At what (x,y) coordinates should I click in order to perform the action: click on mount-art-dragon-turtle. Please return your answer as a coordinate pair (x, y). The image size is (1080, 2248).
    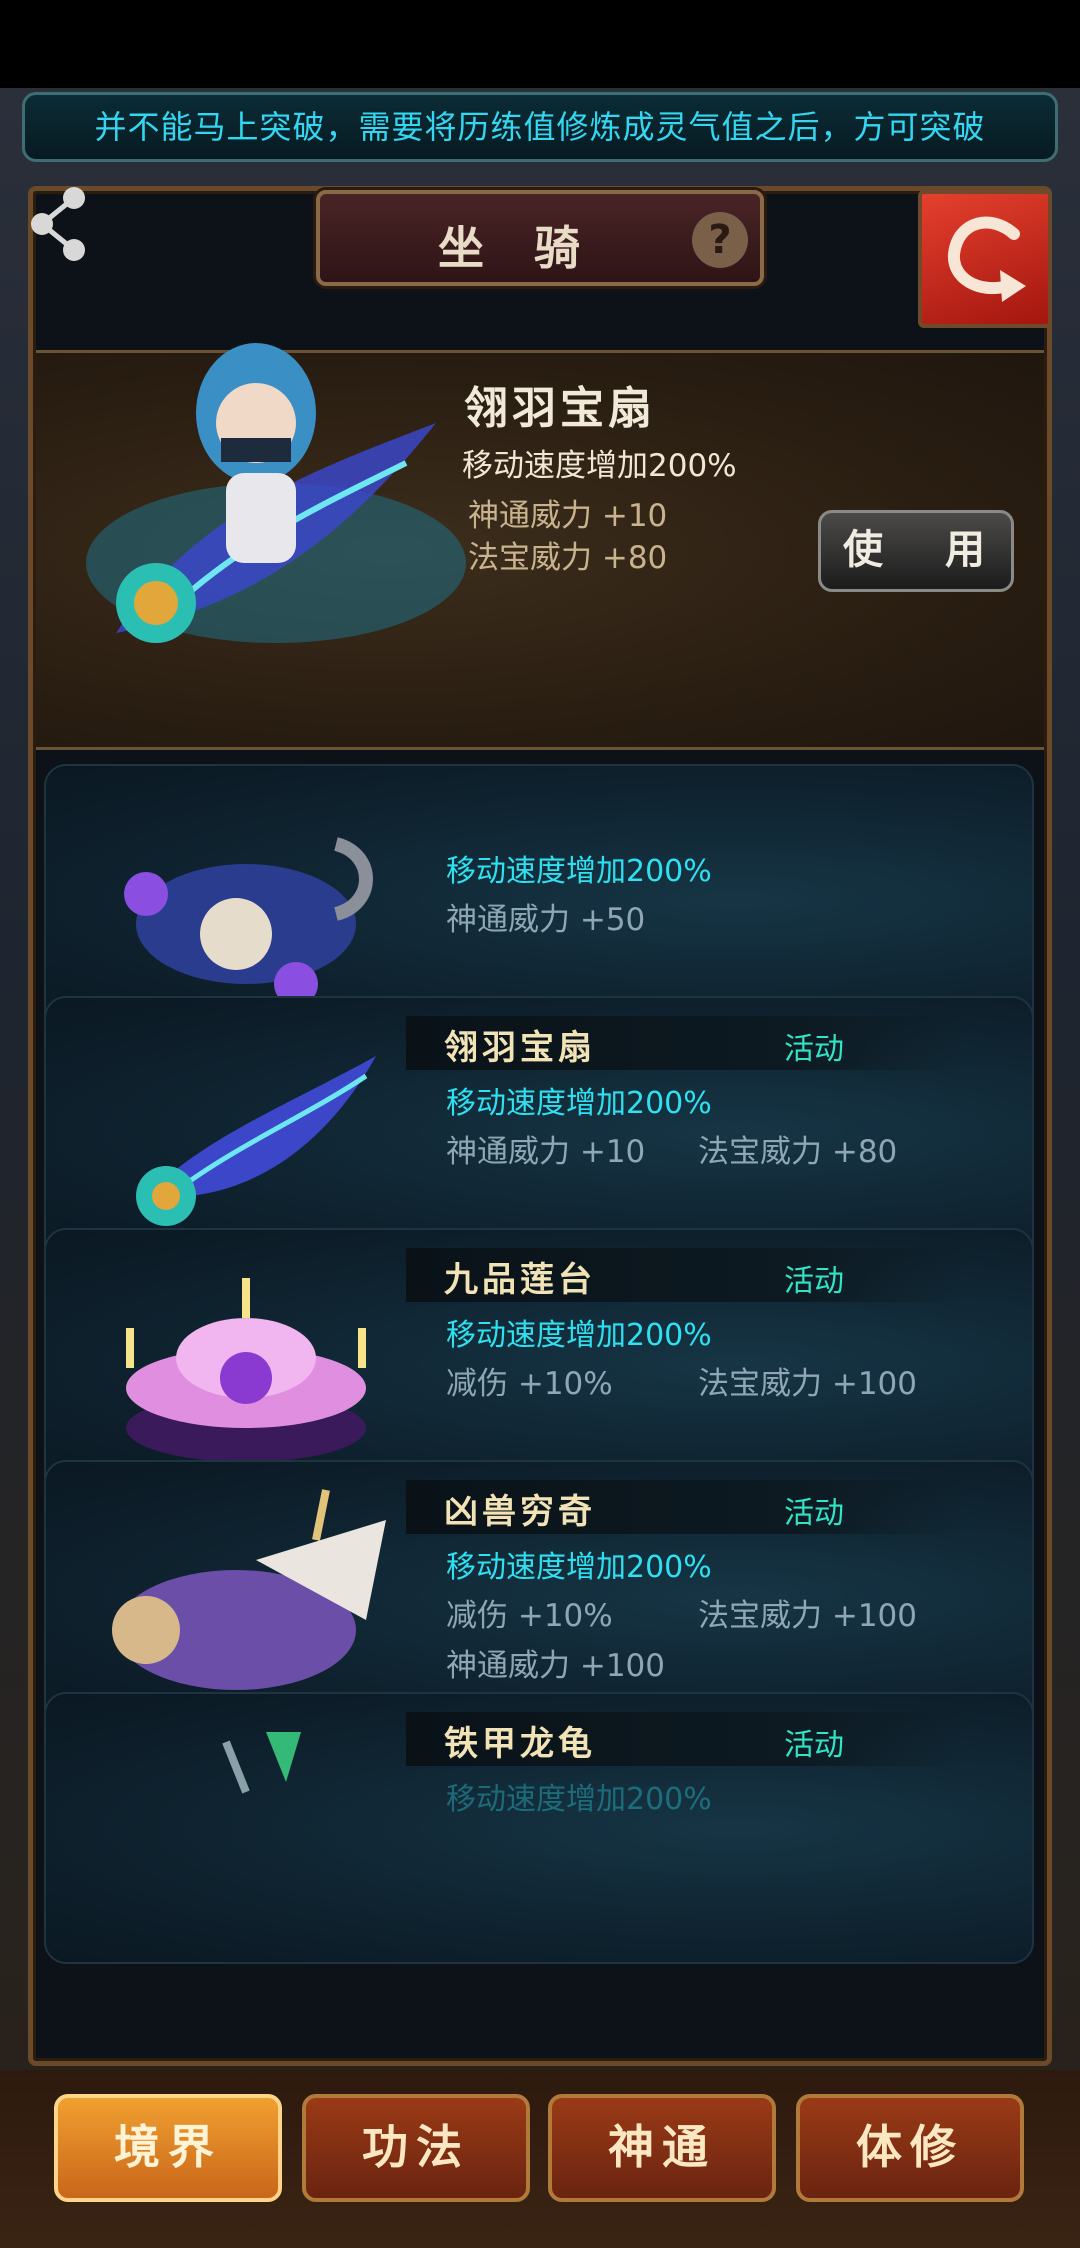
    Looking at the image, I should click on (261, 1763).